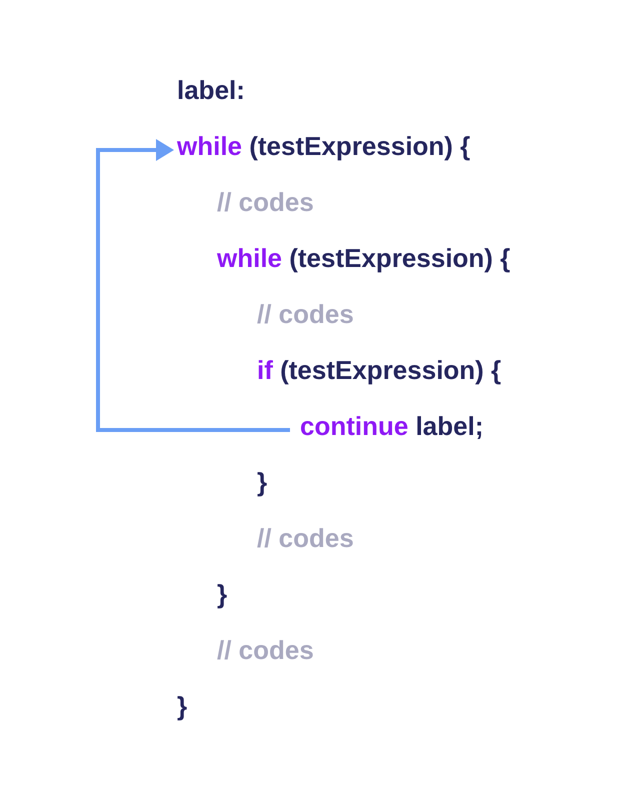 The height and width of the screenshot is (792, 642). I want to click on code-line: continue label;, so click(392, 426).